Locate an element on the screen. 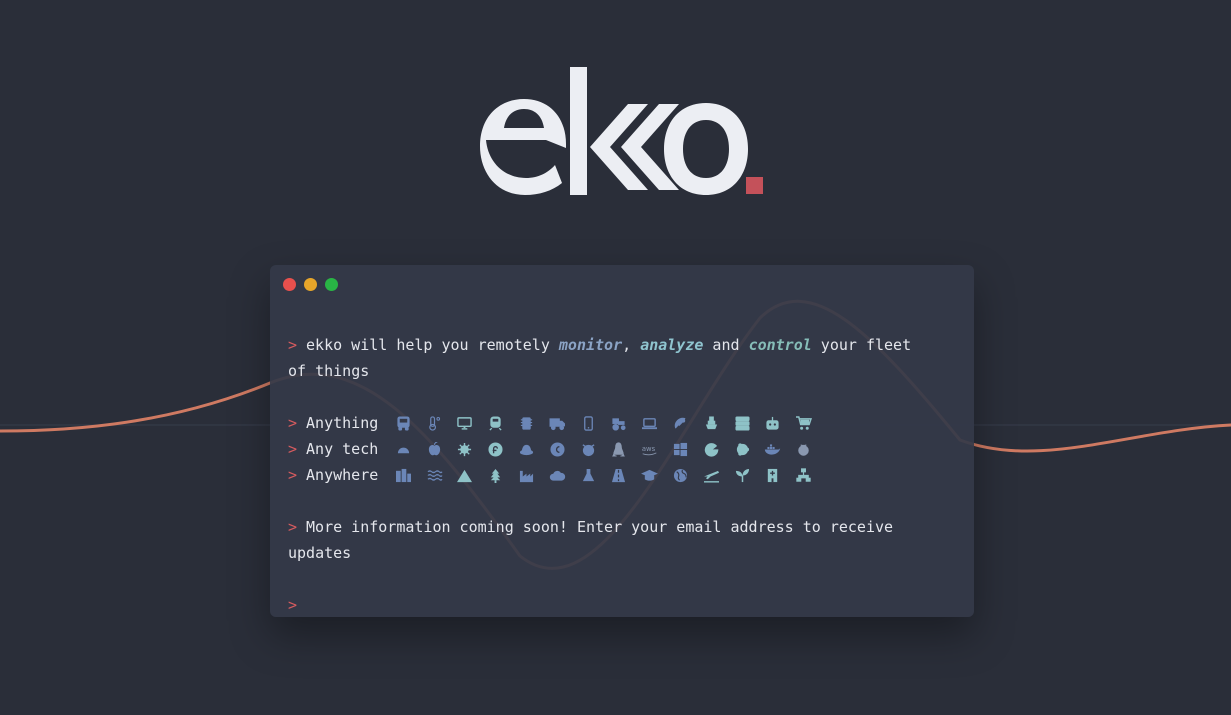 The width and height of the screenshot is (1231, 715). intro-suffix: your fleet is located at coordinates (861, 345).